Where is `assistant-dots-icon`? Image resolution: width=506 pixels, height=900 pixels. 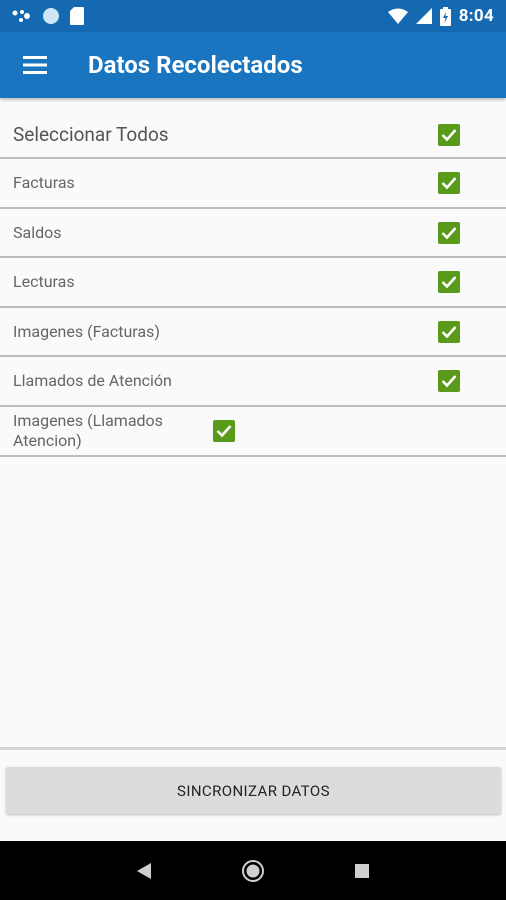 assistant-dots-icon is located at coordinates (22, 16).